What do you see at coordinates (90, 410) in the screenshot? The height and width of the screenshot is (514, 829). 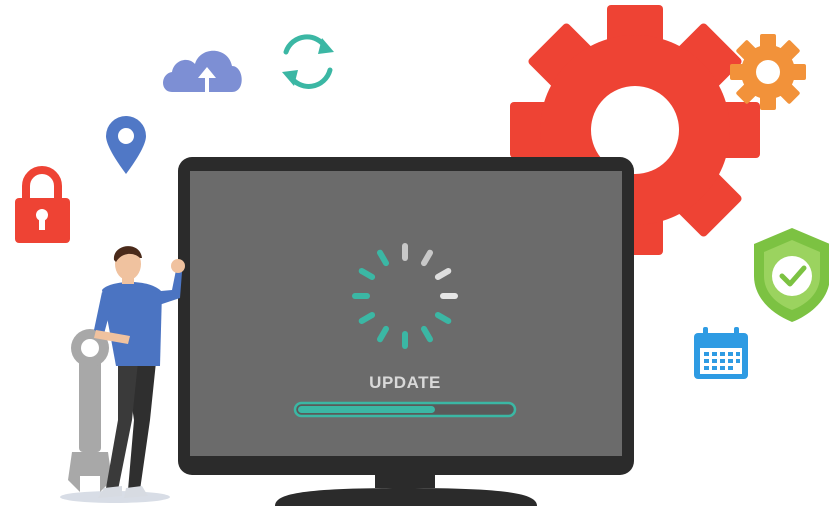 I see `wrench-icon` at bounding box center [90, 410].